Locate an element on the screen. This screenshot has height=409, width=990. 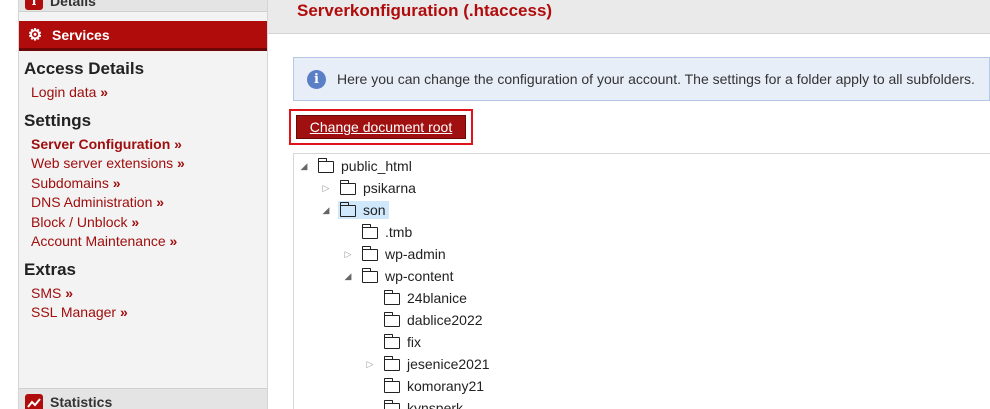
sidebar-link-ssl-manager: SSL Manager » is located at coordinates (149, 313).